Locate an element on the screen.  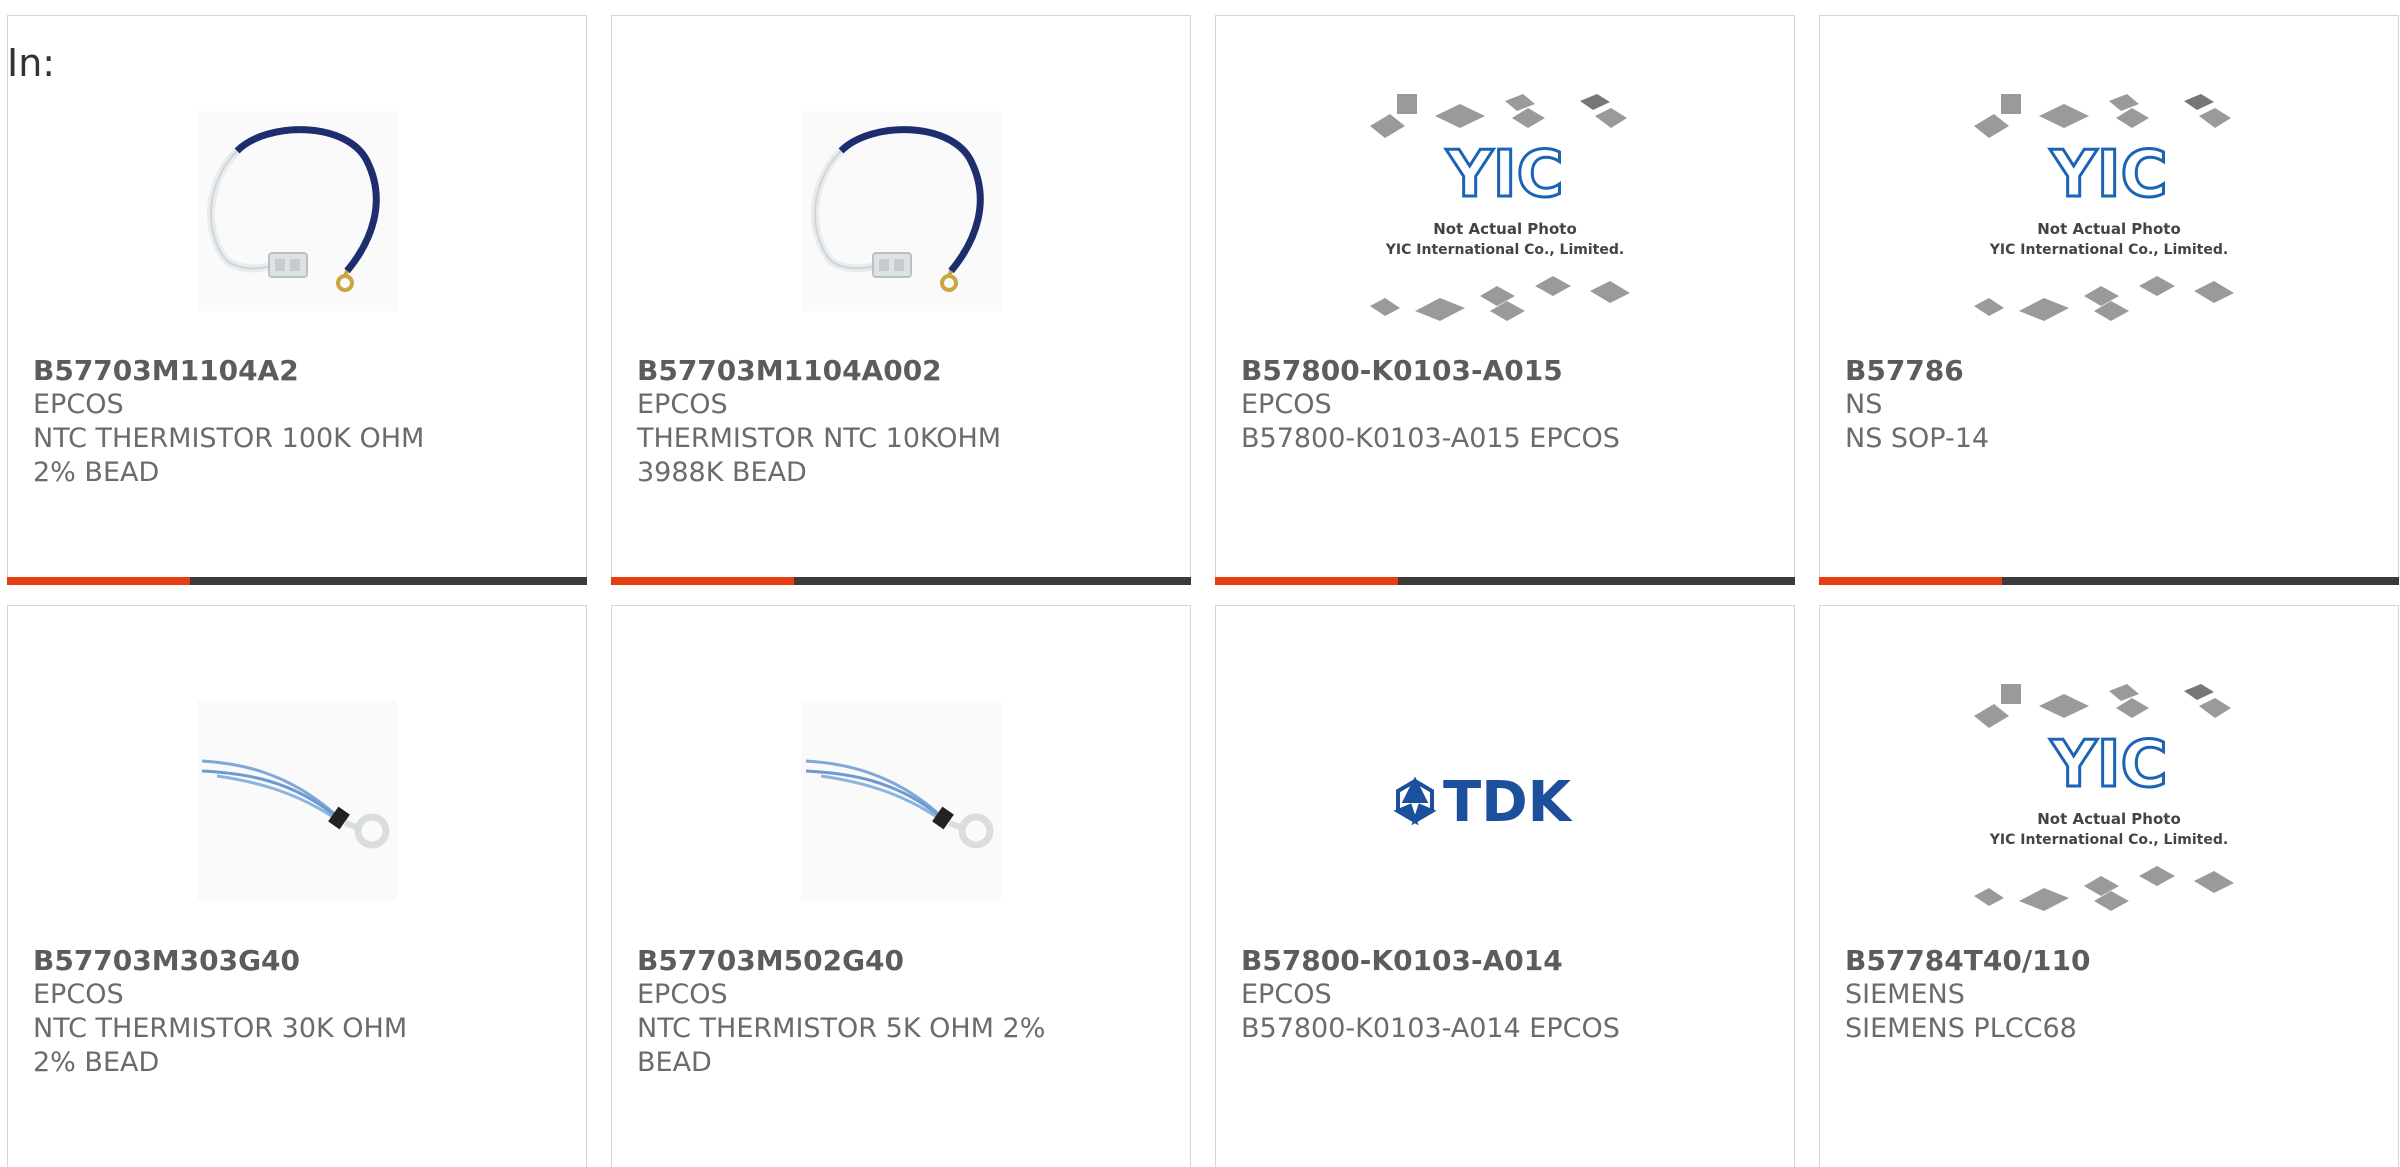
tdk-logo-image: TDK is located at coordinates (1483, 802).